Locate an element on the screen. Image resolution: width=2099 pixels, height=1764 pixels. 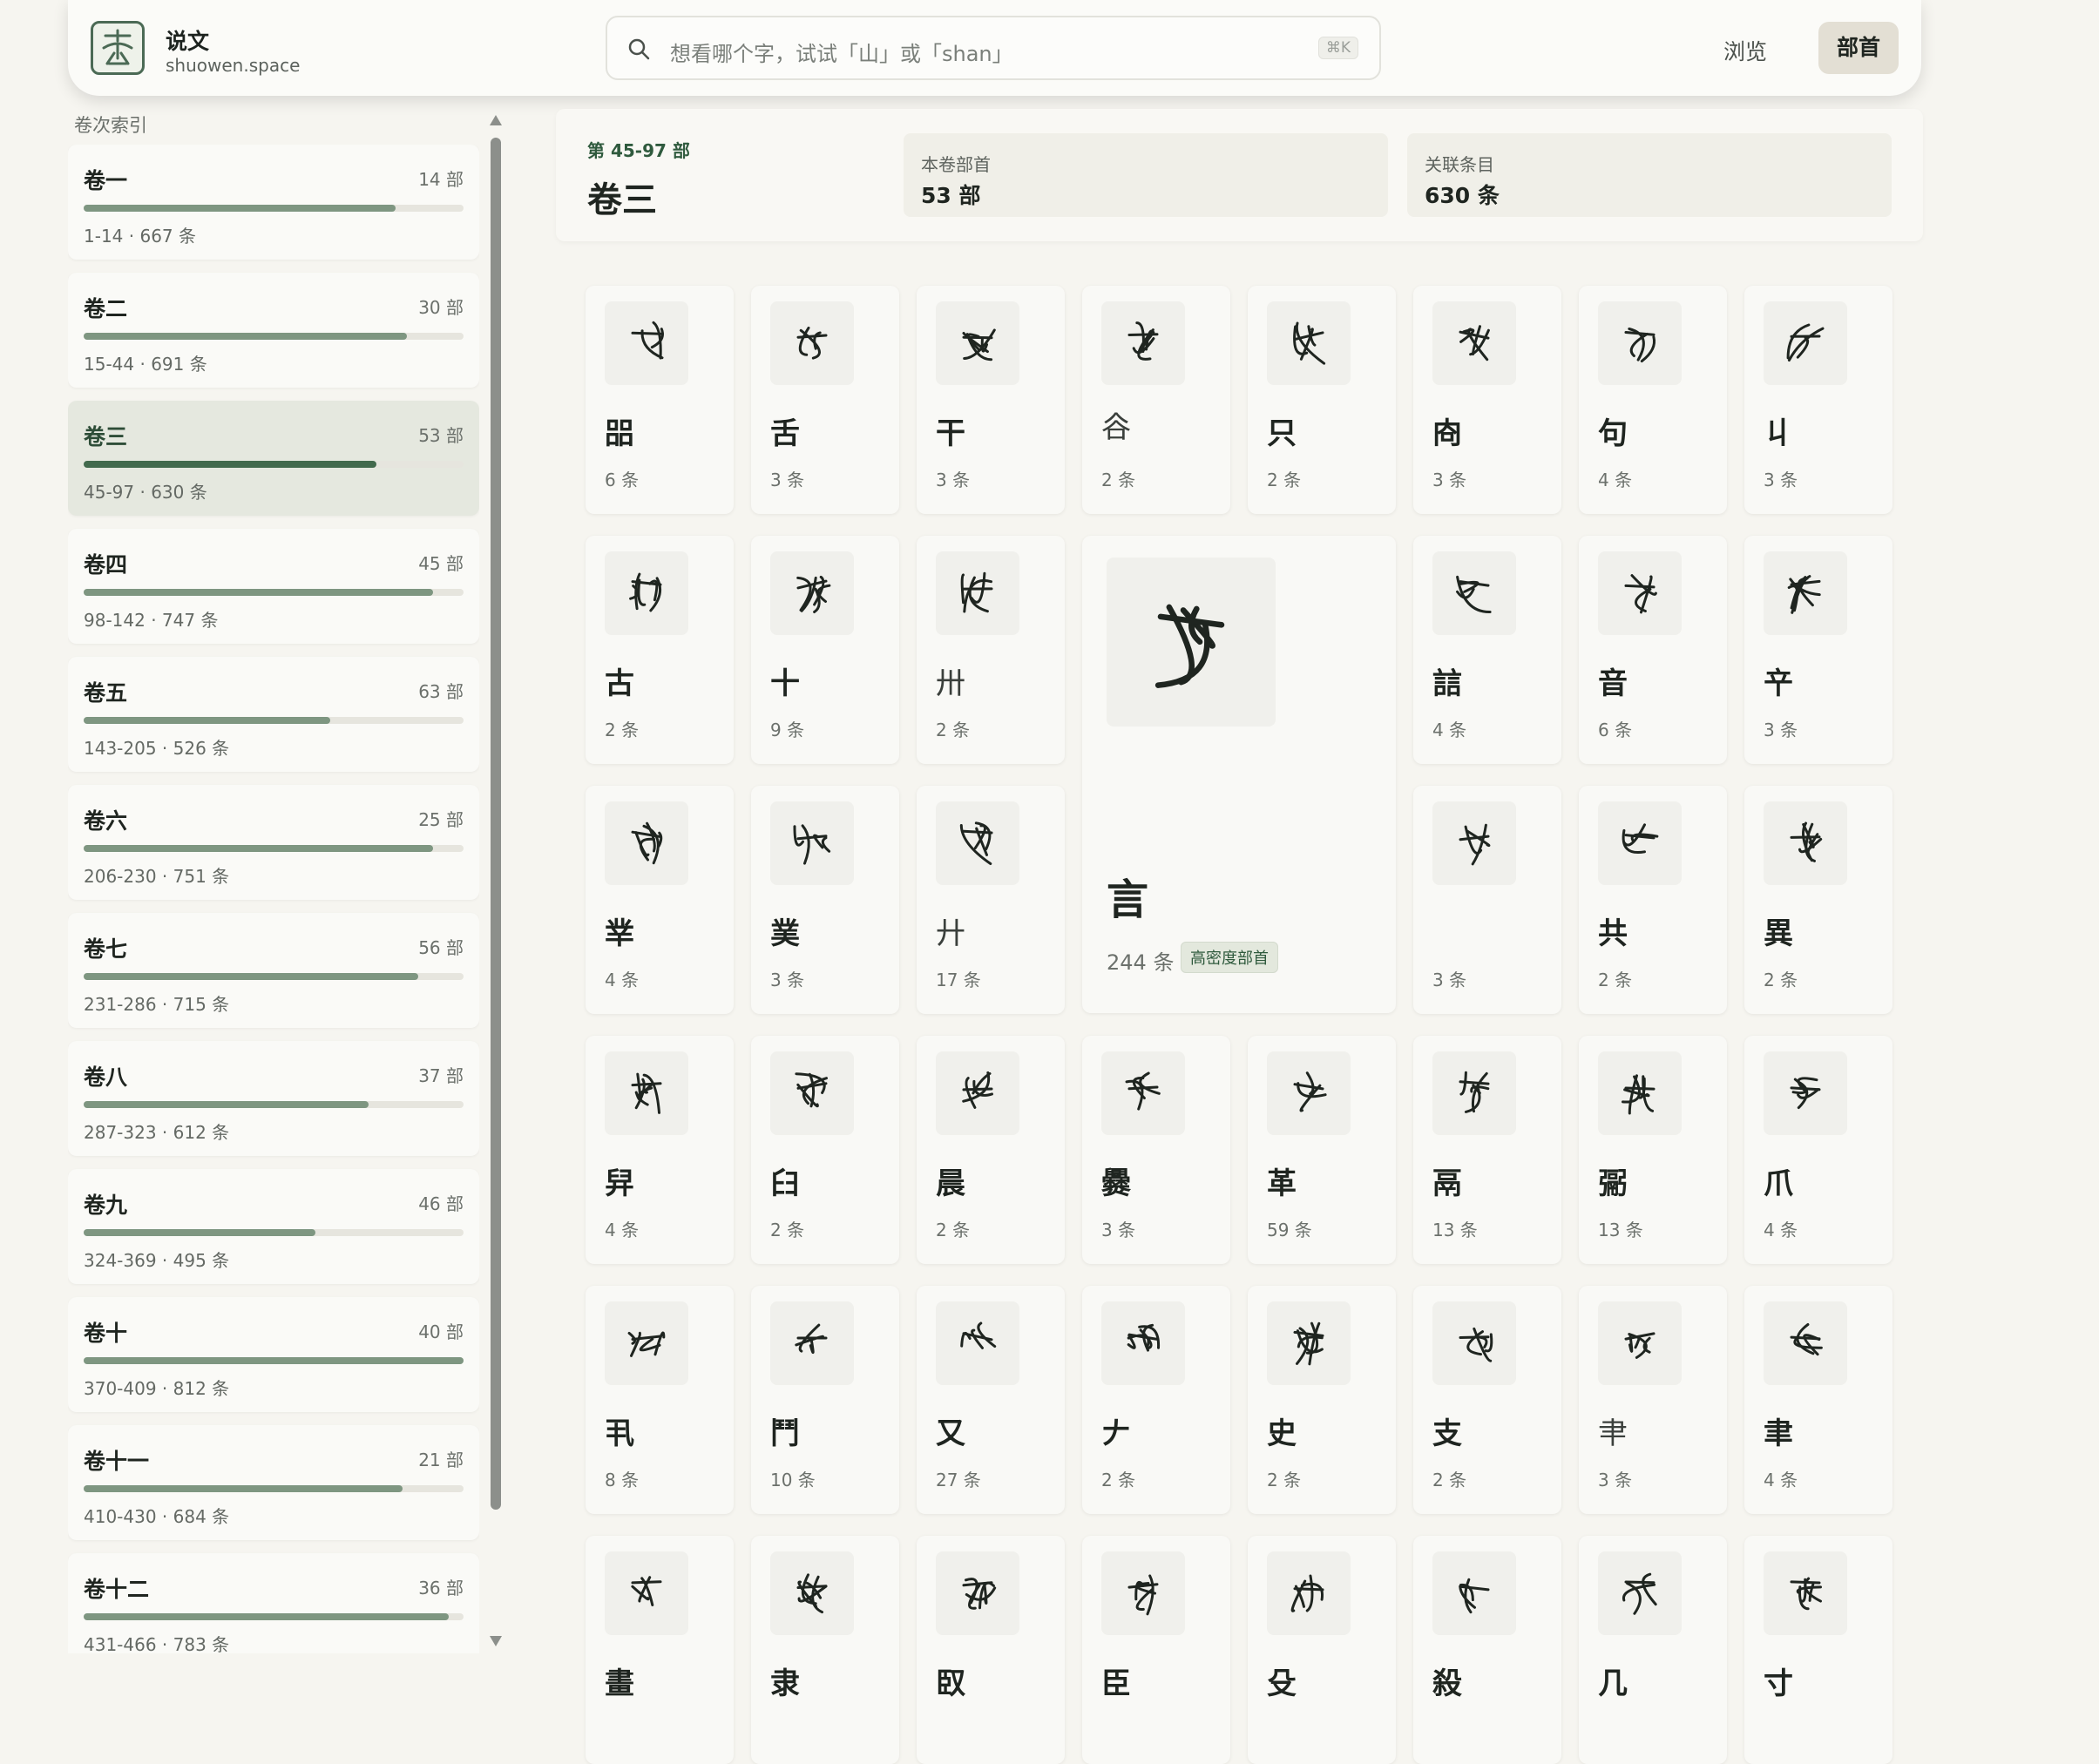
volume-item: 卷十一21 部410-430 · 684 条 is located at coordinates (273, 1482).